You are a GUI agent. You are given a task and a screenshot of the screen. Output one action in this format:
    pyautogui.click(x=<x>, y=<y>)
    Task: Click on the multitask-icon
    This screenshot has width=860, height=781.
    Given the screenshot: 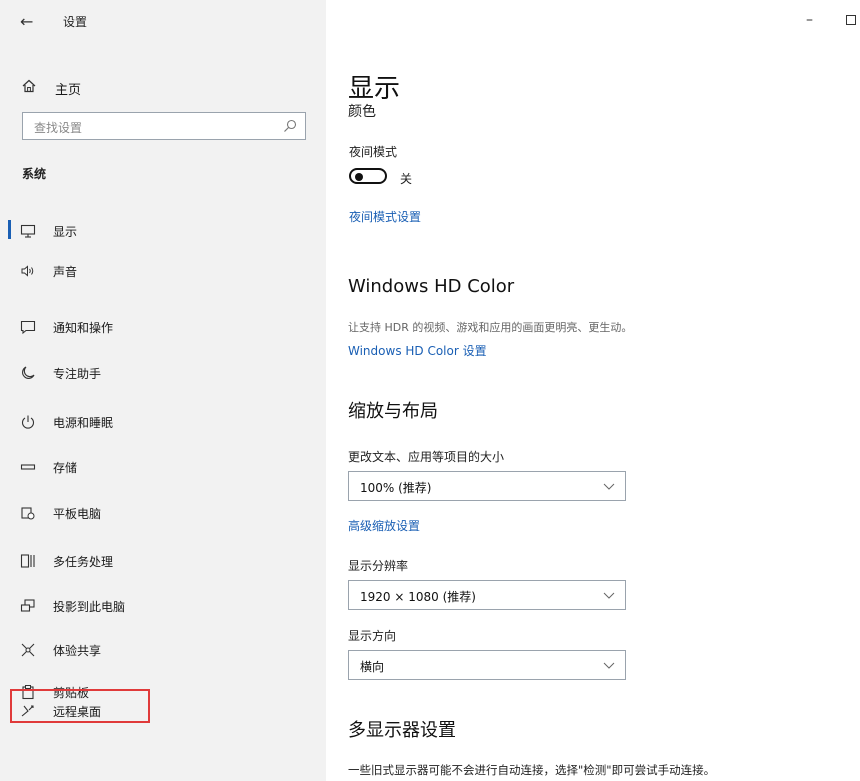 What is the action you would take?
    pyautogui.click(x=27, y=561)
    